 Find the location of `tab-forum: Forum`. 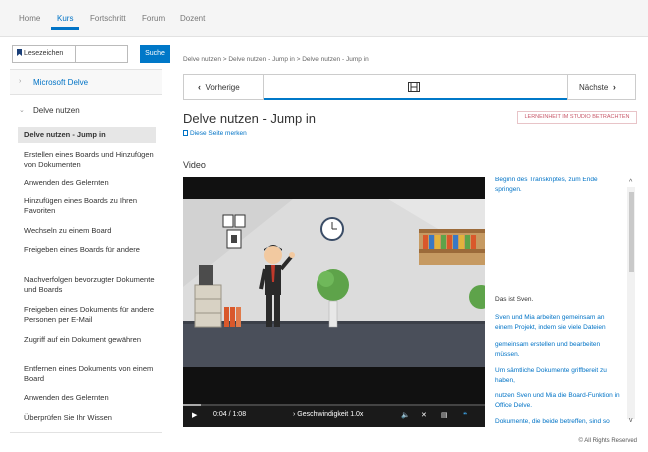

tab-forum: Forum is located at coordinates (153, 18).